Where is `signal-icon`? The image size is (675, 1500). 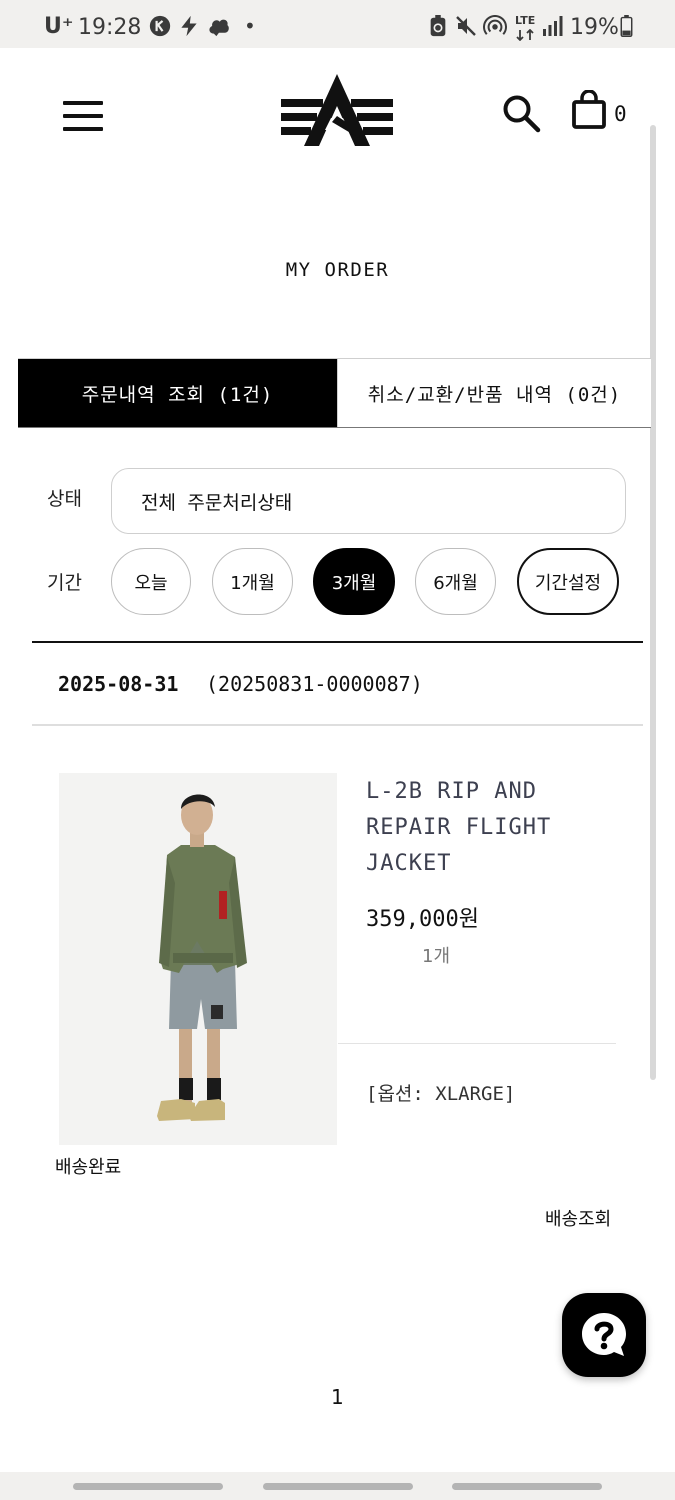
signal-icon is located at coordinates (553, 26).